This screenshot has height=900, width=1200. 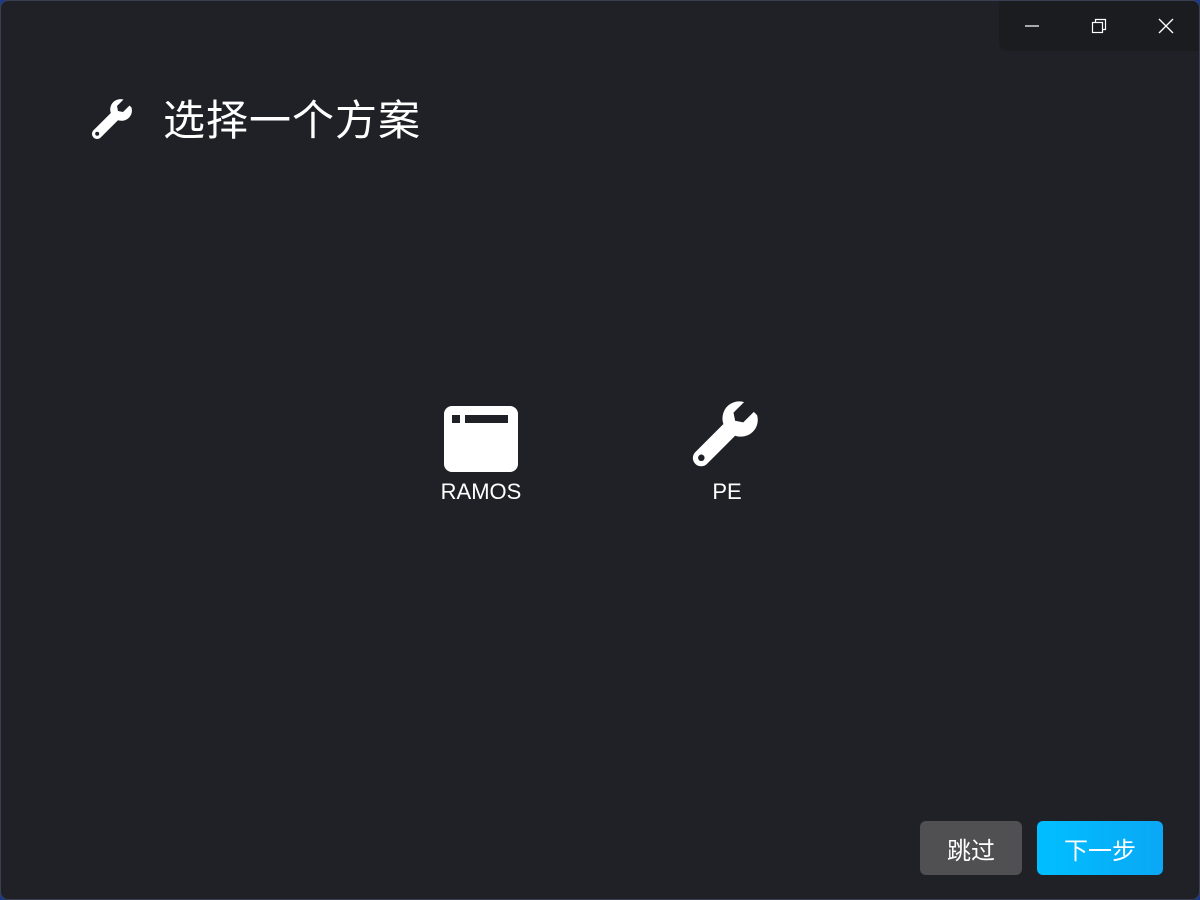 I want to click on close-icon, so click(x=1166, y=26).